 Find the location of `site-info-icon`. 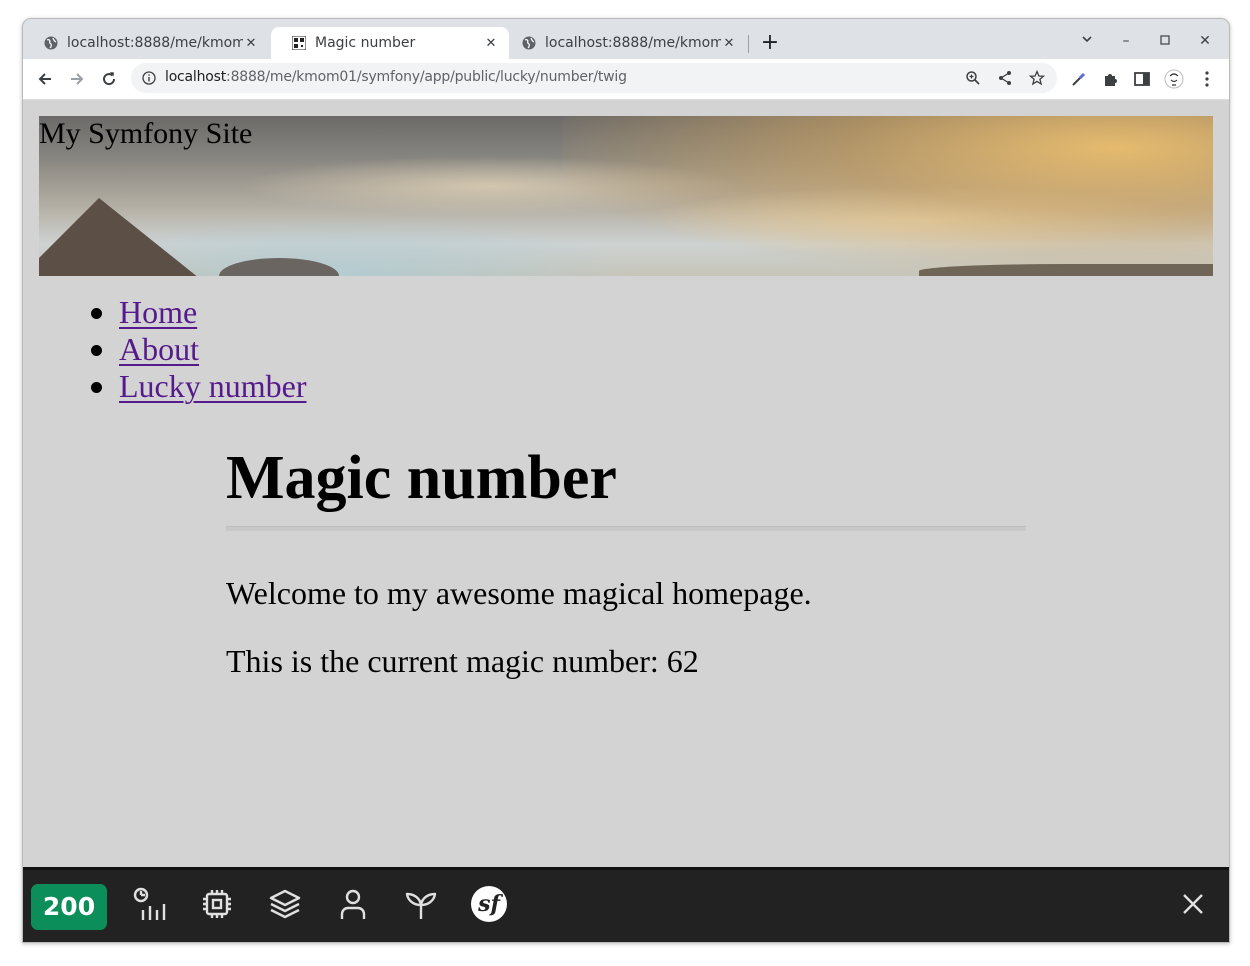

site-info-icon is located at coordinates (149, 78).